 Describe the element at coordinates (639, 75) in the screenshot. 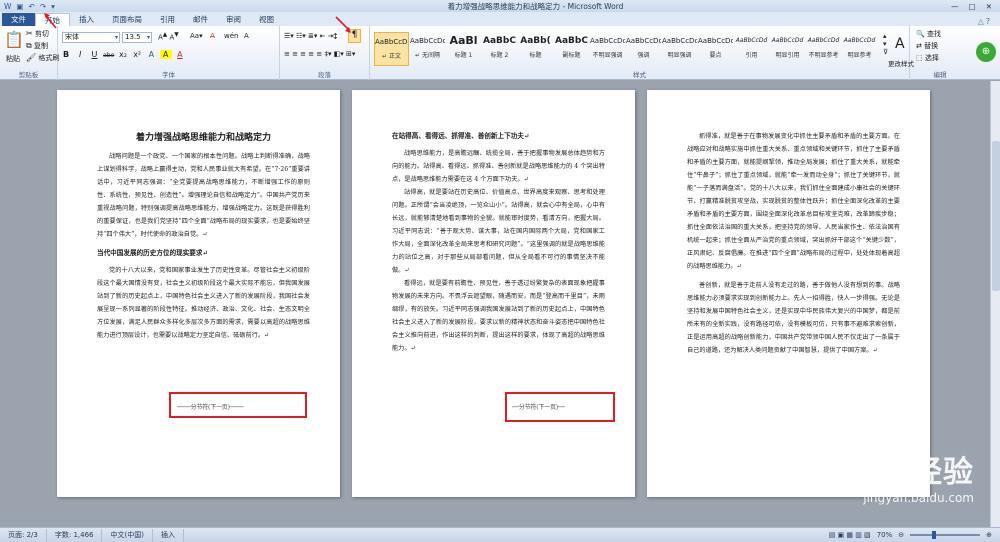

I see `styles-group-label: 样式` at that location.